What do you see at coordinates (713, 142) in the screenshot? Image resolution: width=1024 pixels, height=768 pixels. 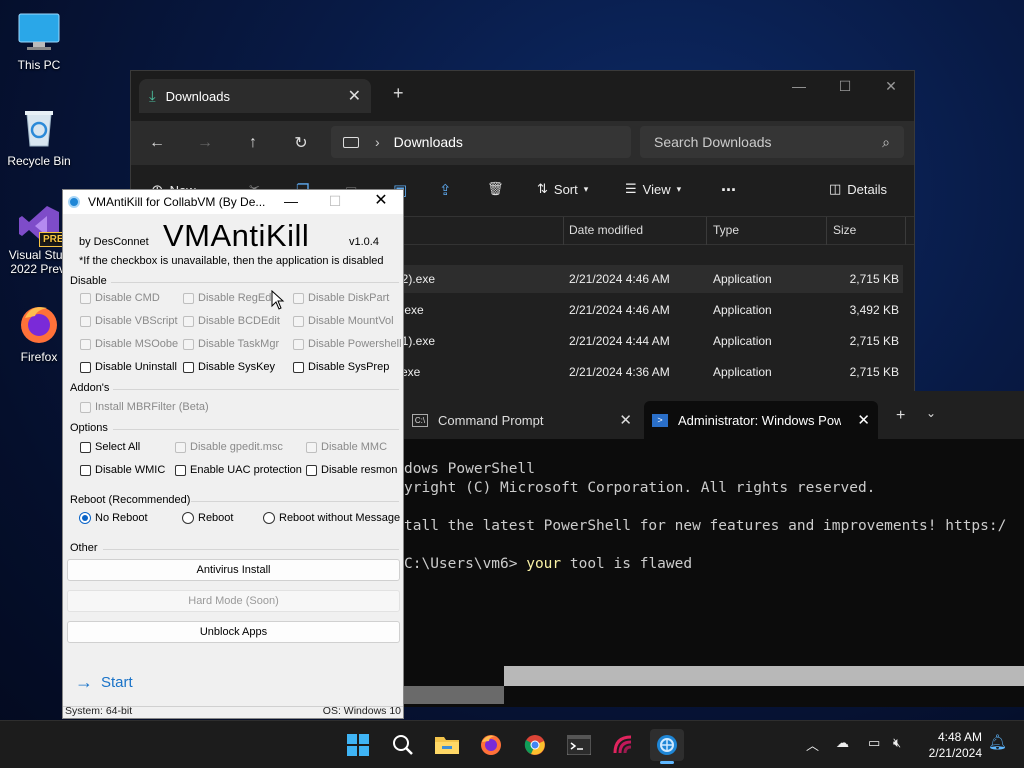 I see `search-placeholder: Search Downloads` at bounding box center [713, 142].